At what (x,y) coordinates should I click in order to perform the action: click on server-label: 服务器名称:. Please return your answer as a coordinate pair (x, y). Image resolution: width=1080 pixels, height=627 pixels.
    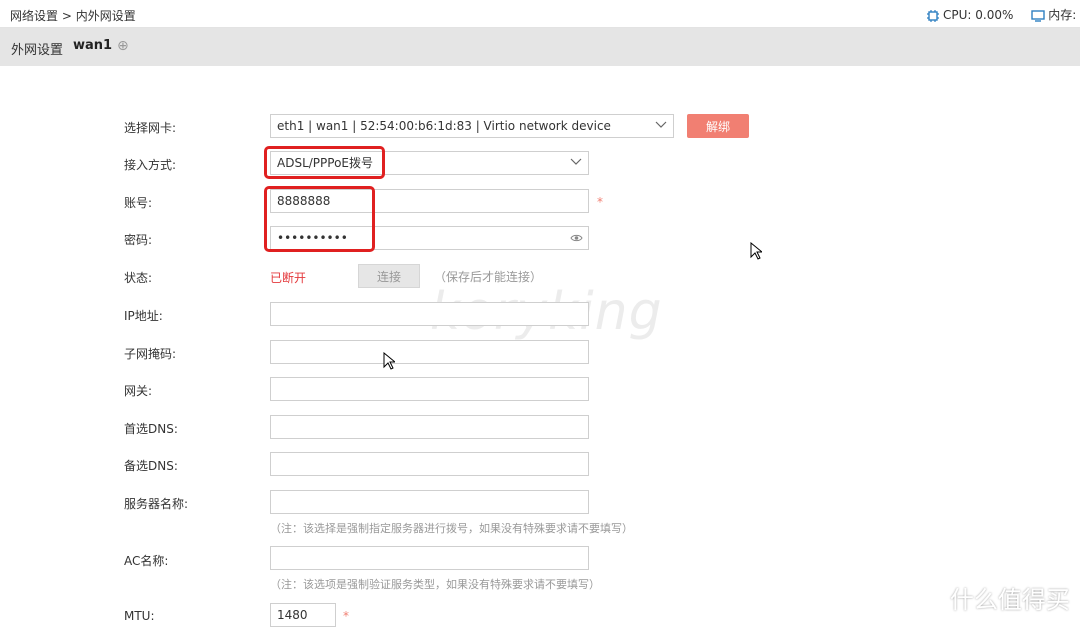
    Looking at the image, I should click on (156, 504).